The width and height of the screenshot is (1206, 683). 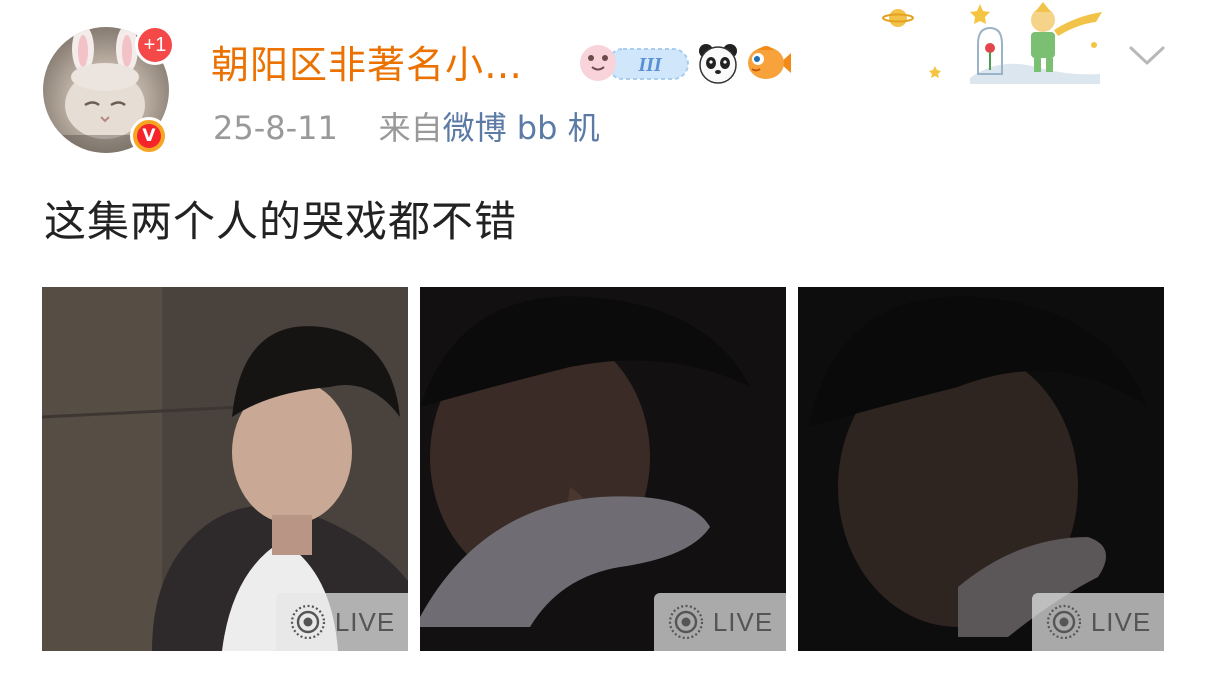 What do you see at coordinates (521, 128) in the screenshot?
I see `source-link: 微博 bb 机` at bounding box center [521, 128].